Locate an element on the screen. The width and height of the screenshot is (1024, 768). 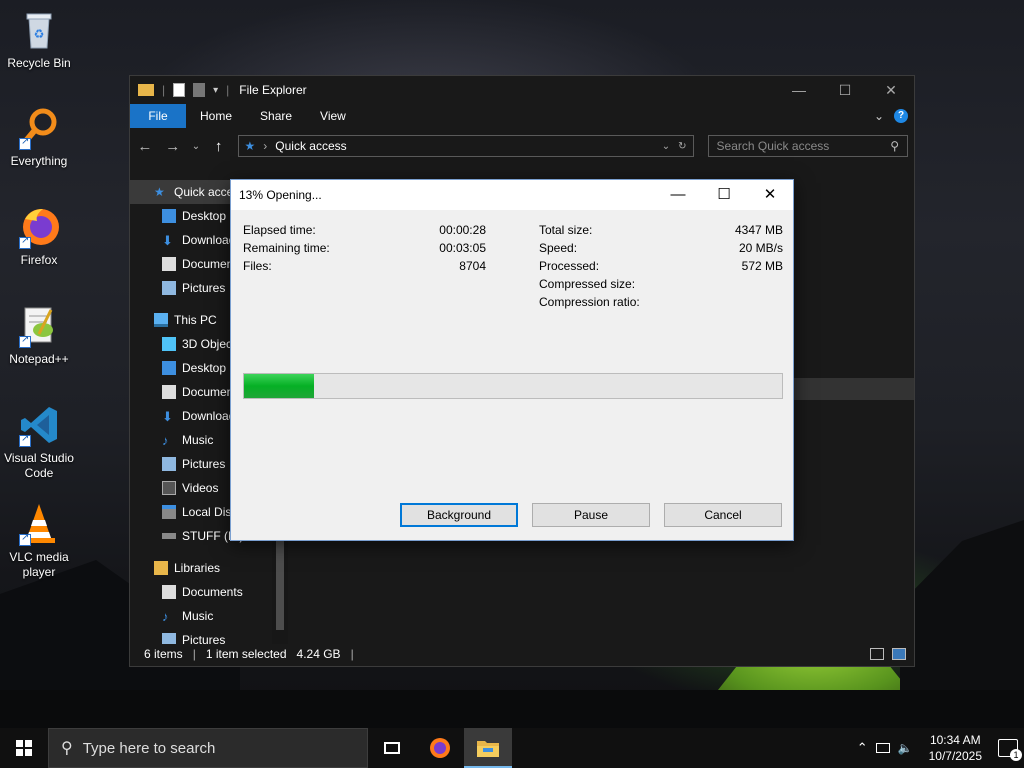
back-icon: ← is located at coordinates (145, 146).